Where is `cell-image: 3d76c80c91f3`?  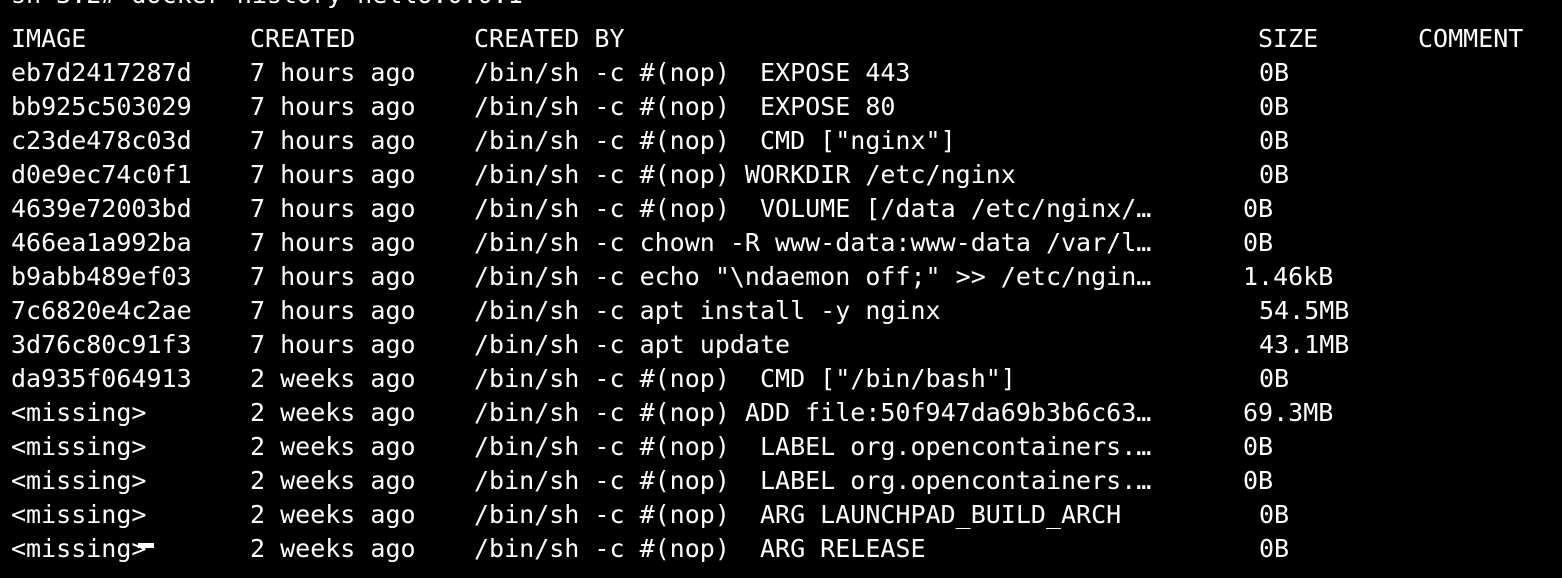
cell-image: 3d76c80c91f3 is located at coordinates (101, 344).